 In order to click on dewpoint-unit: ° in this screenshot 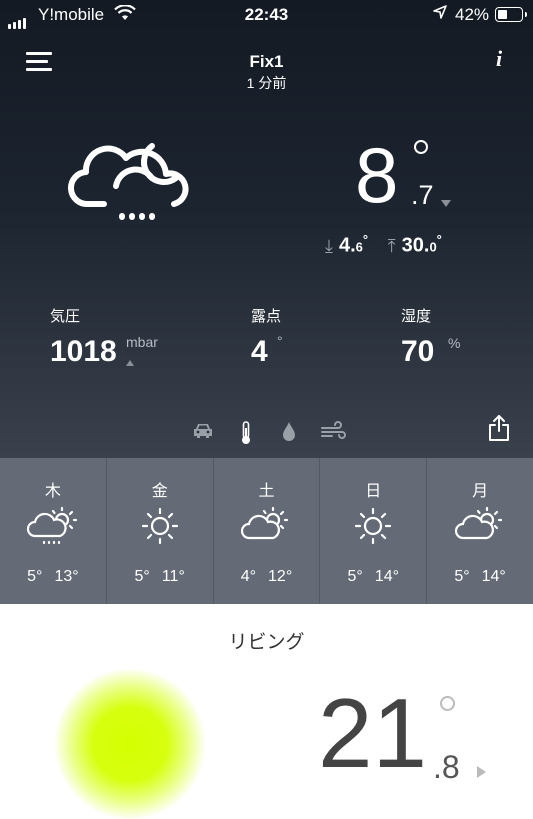, I will do `click(280, 341)`.